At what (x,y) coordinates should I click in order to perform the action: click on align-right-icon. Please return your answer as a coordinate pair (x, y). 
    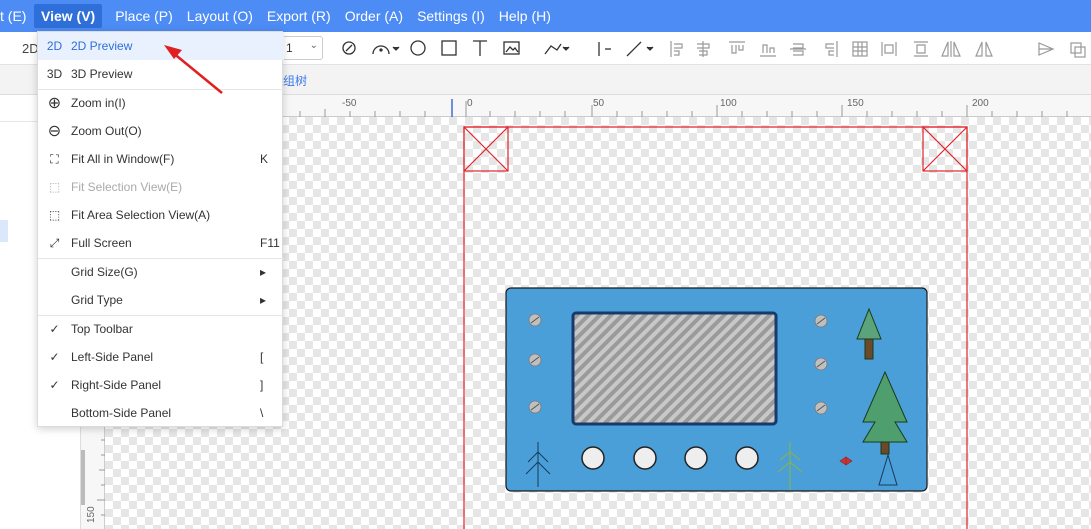
    Looking at the image, I should click on (831, 49).